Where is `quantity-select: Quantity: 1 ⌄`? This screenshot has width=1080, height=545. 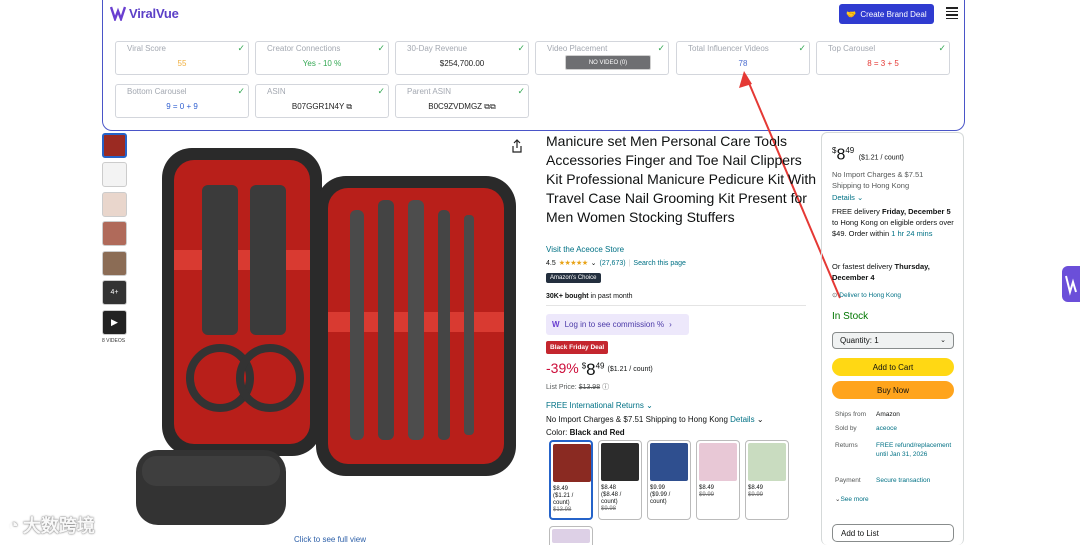
quantity-select: Quantity: 1 ⌄ is located at coordinates (893, 340).